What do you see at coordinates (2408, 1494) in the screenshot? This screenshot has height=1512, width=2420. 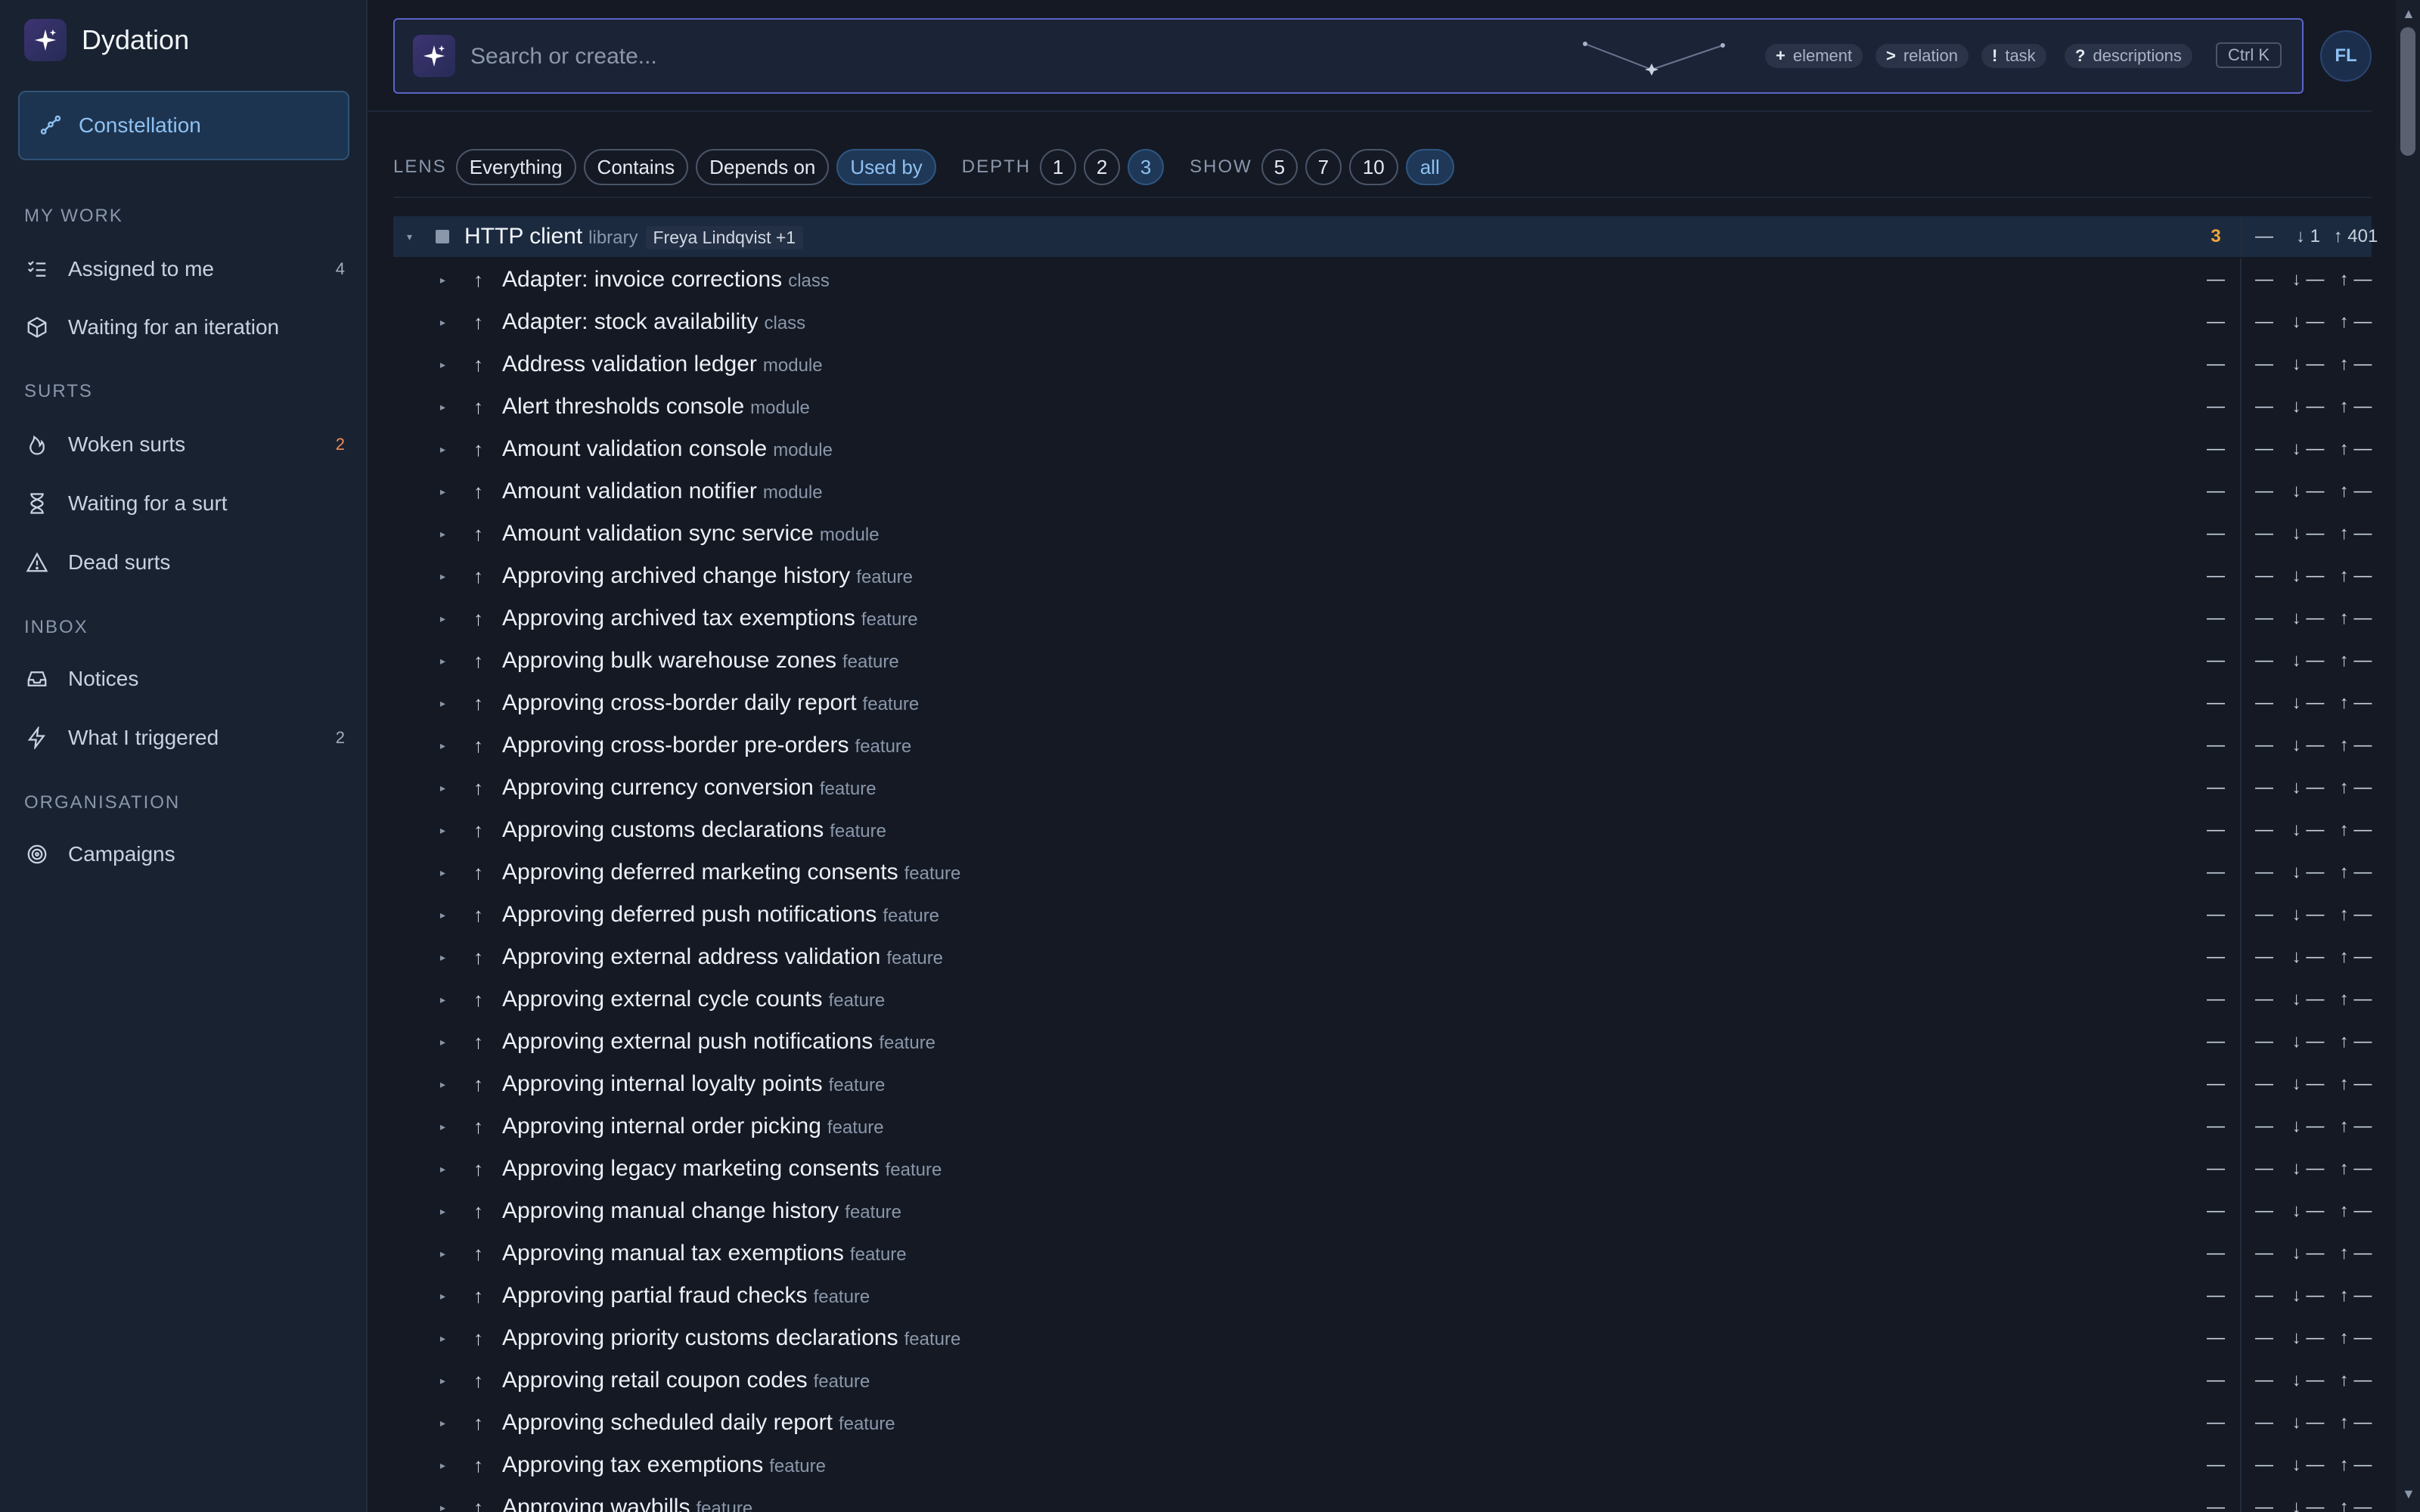 I see `scroll-down-icon: ▼` at bounding box center [2408, 1494].